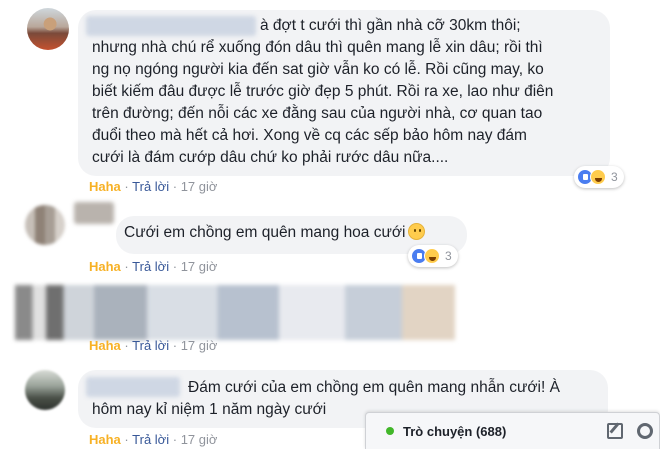  Describe the element at coordinates (512, 430) in the screenshot. I see `chat-bar: Trò chuyện (688)` at that location.